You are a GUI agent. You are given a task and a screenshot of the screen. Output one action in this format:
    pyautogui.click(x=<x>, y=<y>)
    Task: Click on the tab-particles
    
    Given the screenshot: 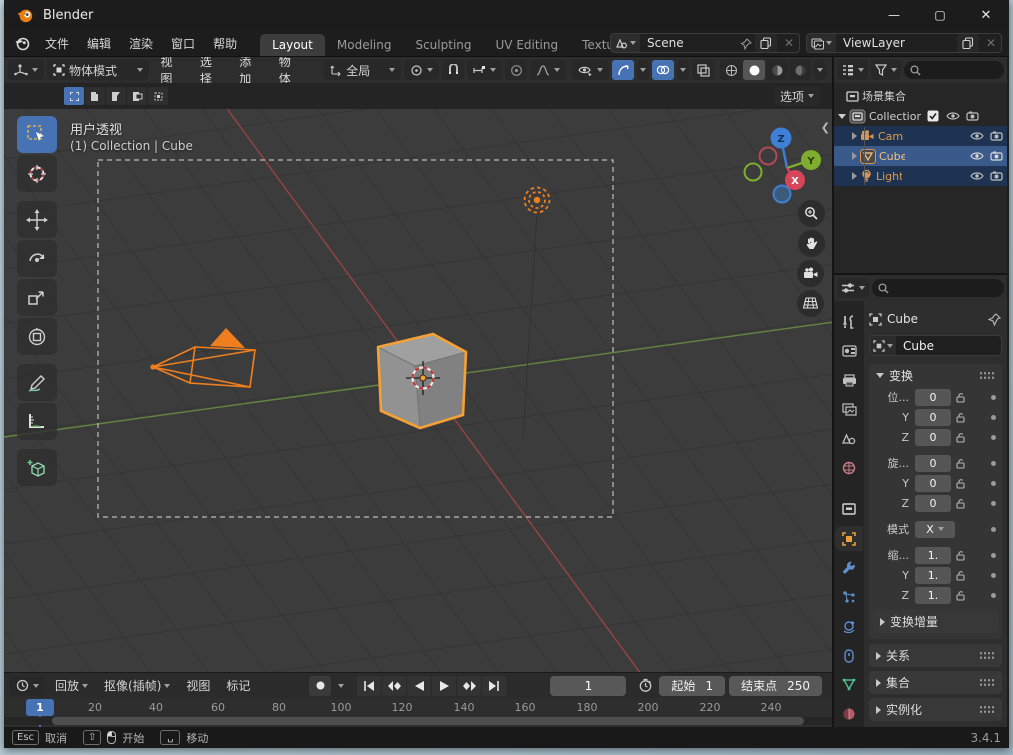 What is the action you would take?
    pyautogui.click(x=849, y=596)
    